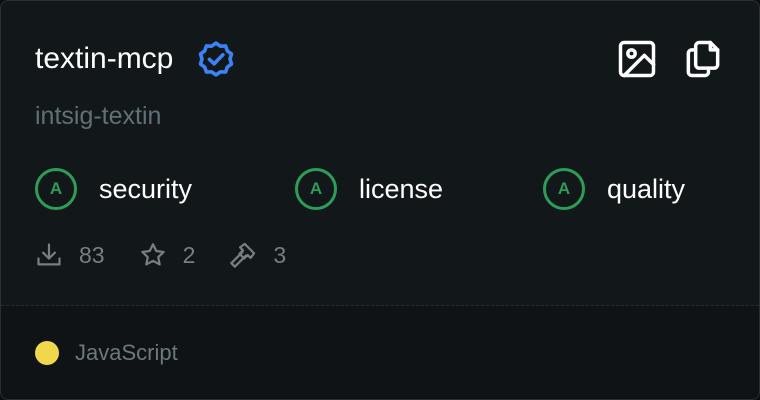 This screenshot has width=760, height=400. I want to click on grade-license: A license, so click(369, 189).